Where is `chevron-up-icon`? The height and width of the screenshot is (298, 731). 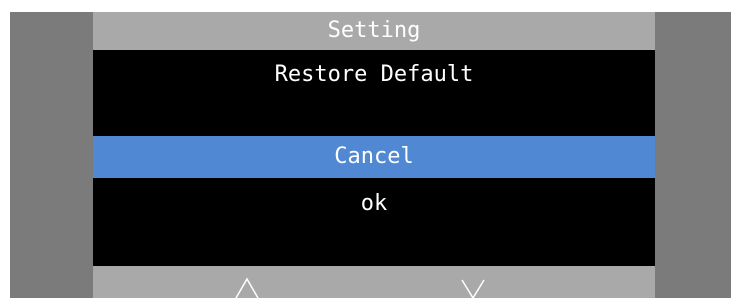
chevron-up-icon is located at coordinates (247, 287).